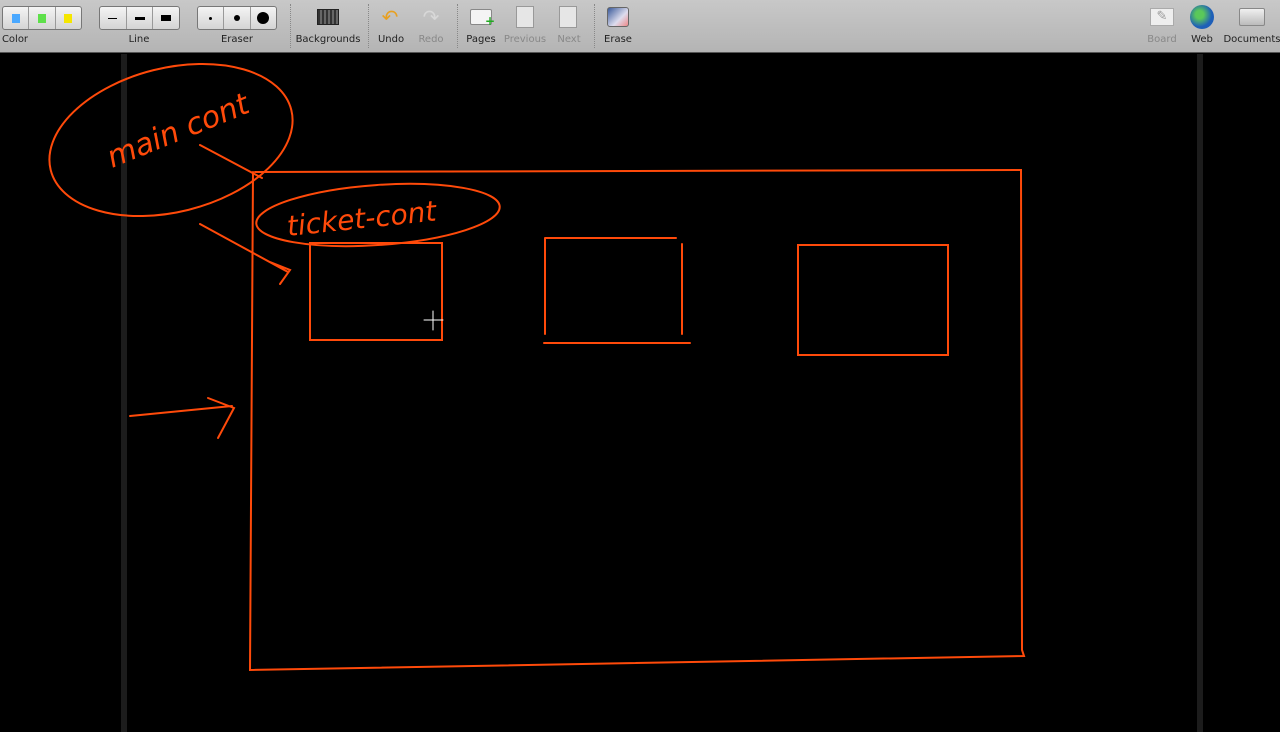 This screenshot has width=1280, height=732. I want to click on main-arrow, so click(231, 161).